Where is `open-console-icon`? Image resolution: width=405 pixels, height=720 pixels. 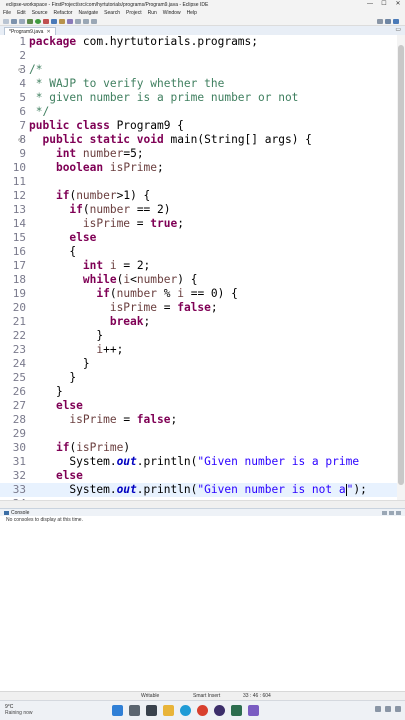 open-console-icon is located at coordinates (384, 512).